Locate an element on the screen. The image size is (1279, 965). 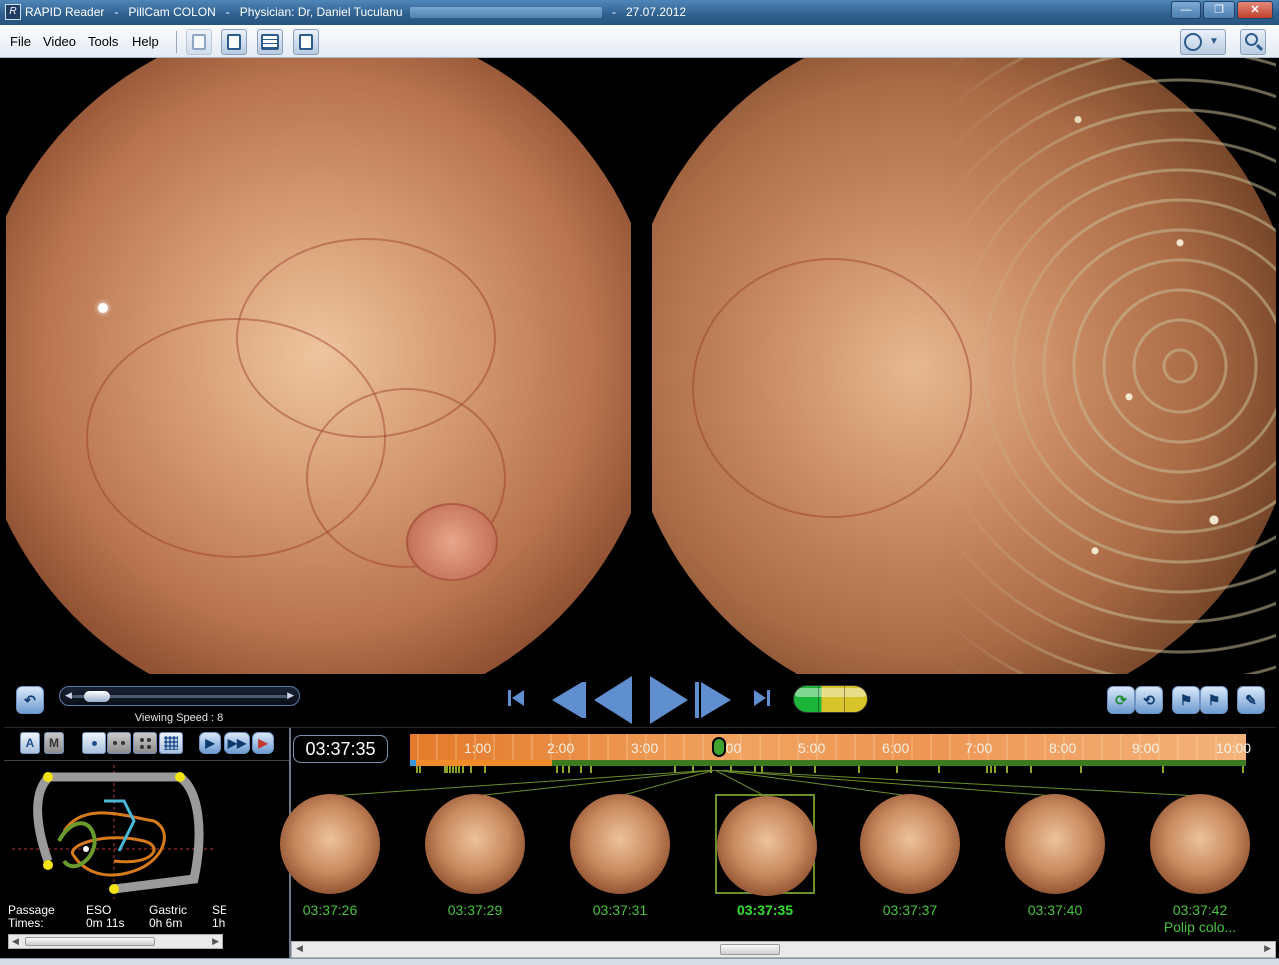
physician-name: Physician: Dr, Daniel Tuculanu is located at coordinates (321, 12).